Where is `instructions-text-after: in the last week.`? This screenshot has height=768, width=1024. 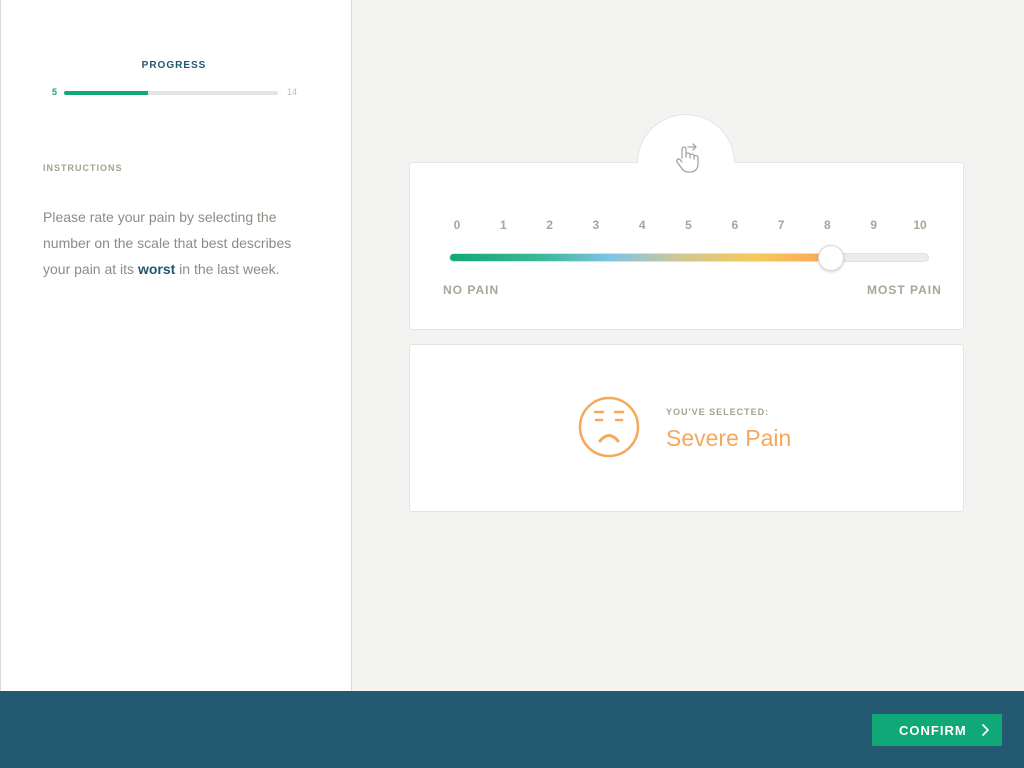 instructions-text-after: in the last week. is located at coordinates (227, 269).